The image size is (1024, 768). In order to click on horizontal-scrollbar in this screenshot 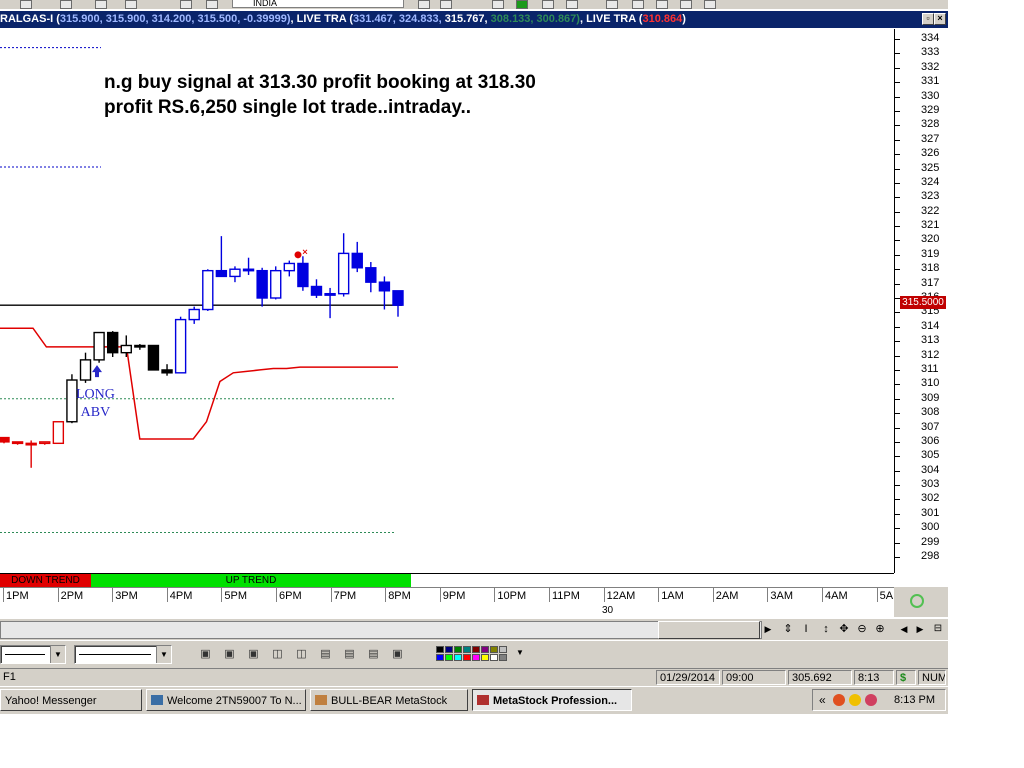, I will do `click(381, 630)`.